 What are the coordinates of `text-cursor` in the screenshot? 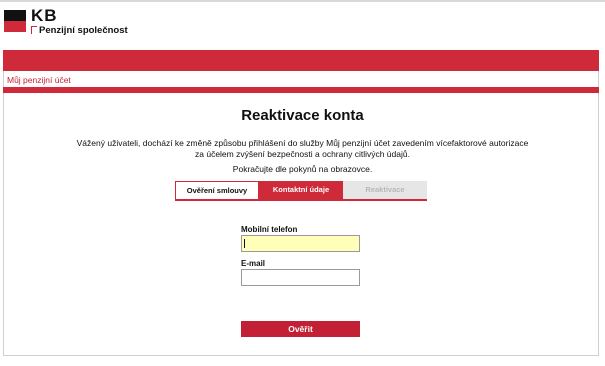 It's located at (244, 243).